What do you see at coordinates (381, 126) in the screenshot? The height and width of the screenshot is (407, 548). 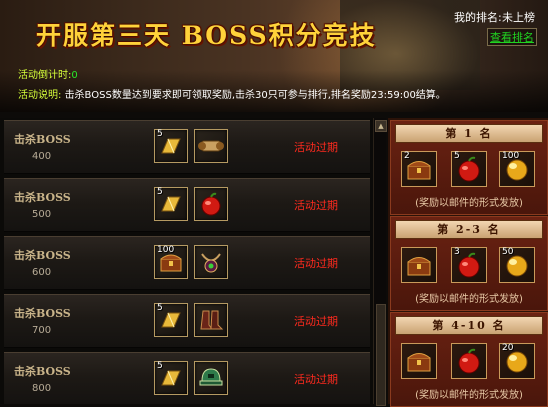 I see `scroll-up-icon: ▲` at bounding box center [381, 126].